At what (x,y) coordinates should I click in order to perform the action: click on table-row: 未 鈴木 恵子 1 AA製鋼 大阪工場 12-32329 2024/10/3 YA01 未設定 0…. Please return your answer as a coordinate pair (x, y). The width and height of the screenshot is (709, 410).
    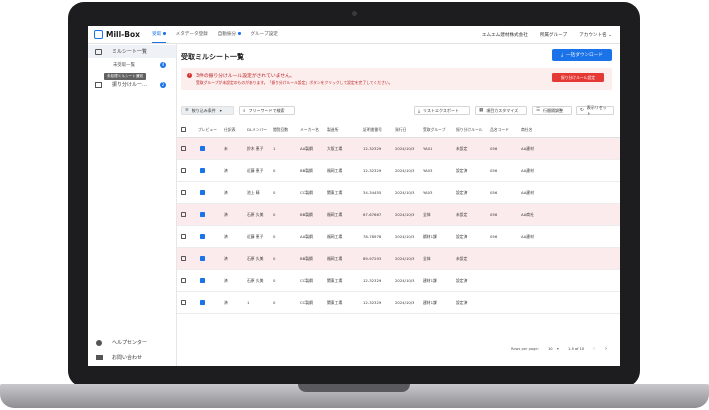
    Looking at the image, I should click on (398, 149).